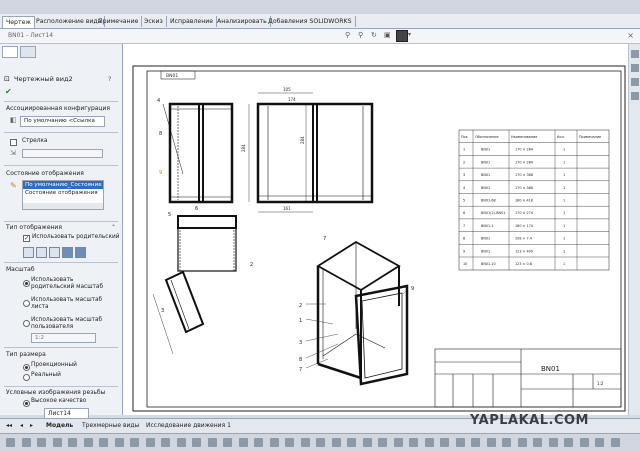  Describe the element at coordinates (63, 206) in the screenshot. I see `list-scrollbar` at that location.